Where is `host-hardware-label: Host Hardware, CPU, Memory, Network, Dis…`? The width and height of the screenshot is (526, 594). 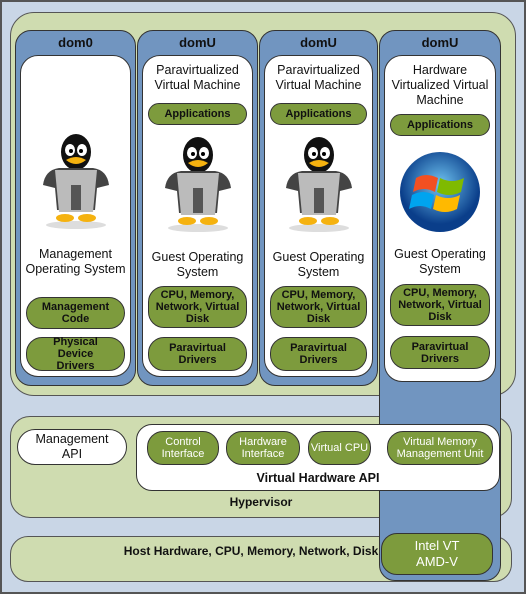
host-hardware-label: Host Hardware, CPU, Memory, Network, Dis… is located at coordinates (251, 551).